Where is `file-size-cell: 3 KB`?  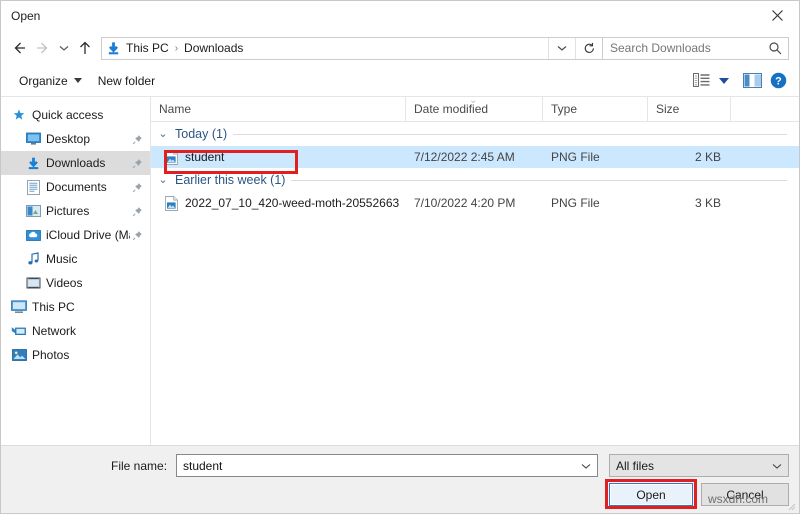
file-size-cell: 3 KB is located at coordinates (707, 203).